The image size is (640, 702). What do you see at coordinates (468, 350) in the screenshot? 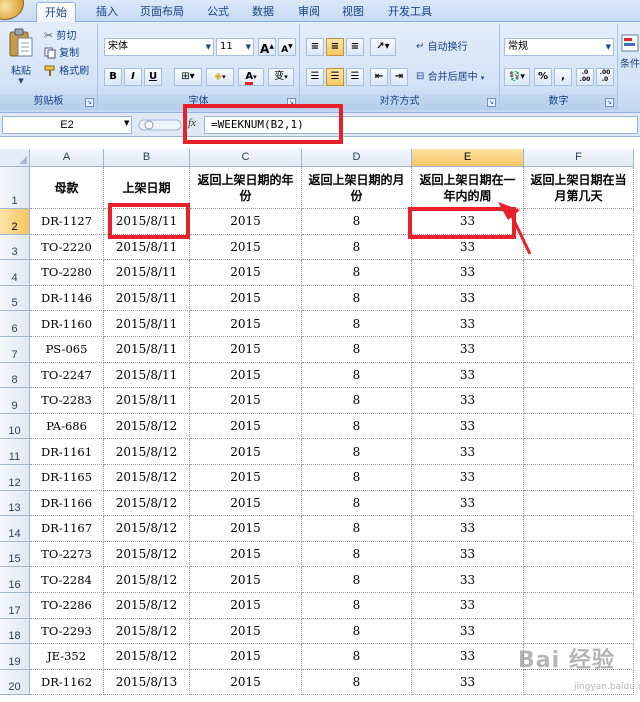
I see `cell-e7: 33` at bounding box center [468, 350].